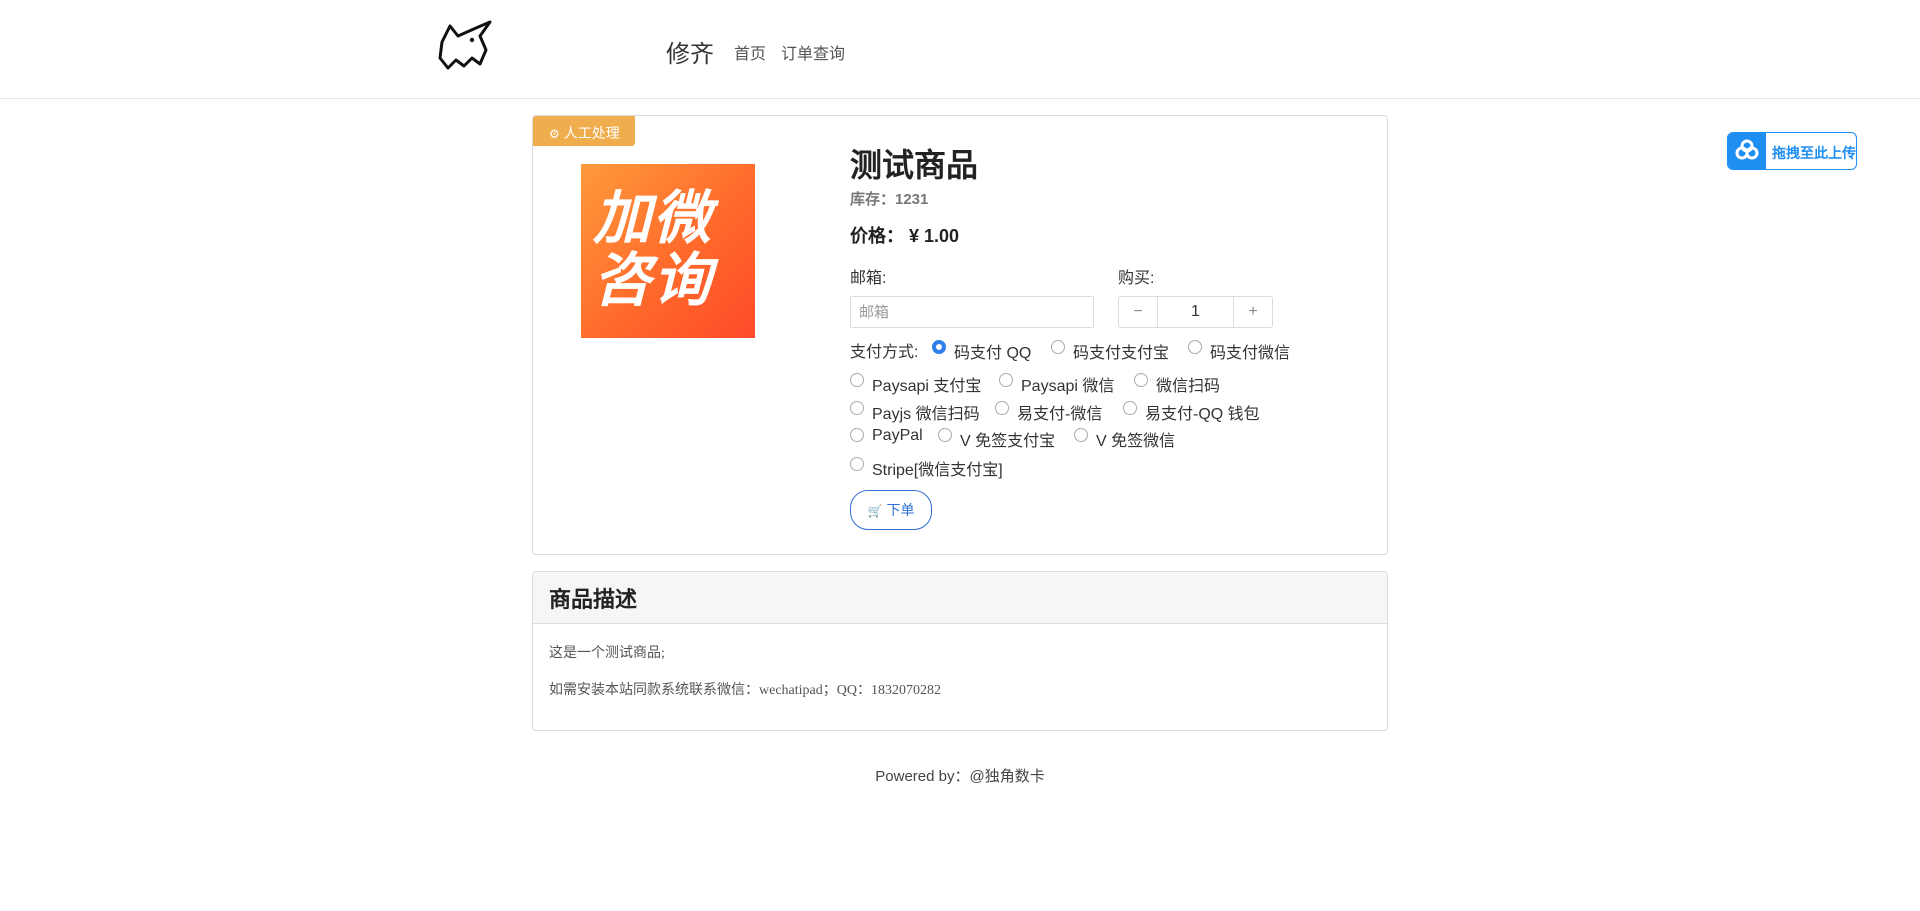 The image size is (1920, 911). I want to click on product-image: 加微 咨询, so click(668, 251).